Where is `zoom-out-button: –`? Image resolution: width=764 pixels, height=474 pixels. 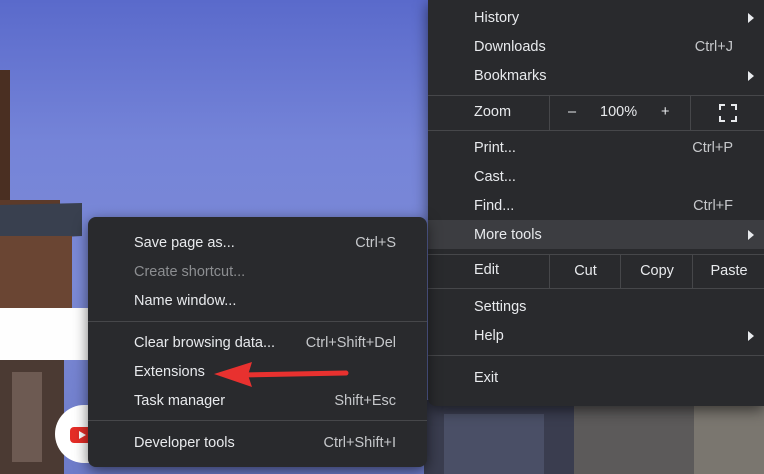 zoom-out-button: – is located at coordinates (572, 112).